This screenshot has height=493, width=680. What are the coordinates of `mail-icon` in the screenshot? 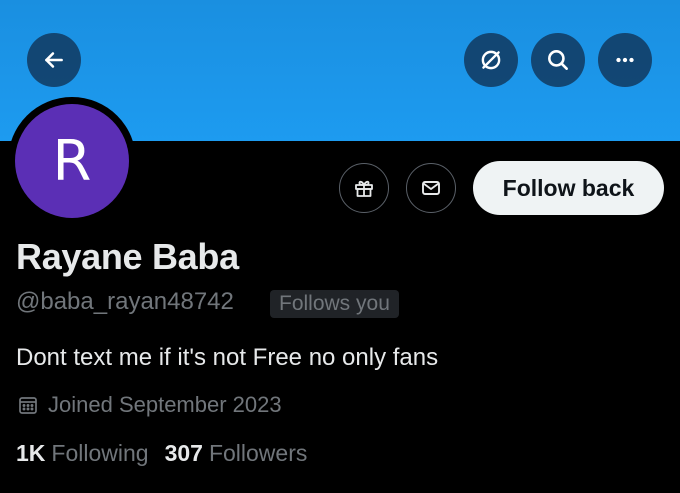 It's located at (431, 188).